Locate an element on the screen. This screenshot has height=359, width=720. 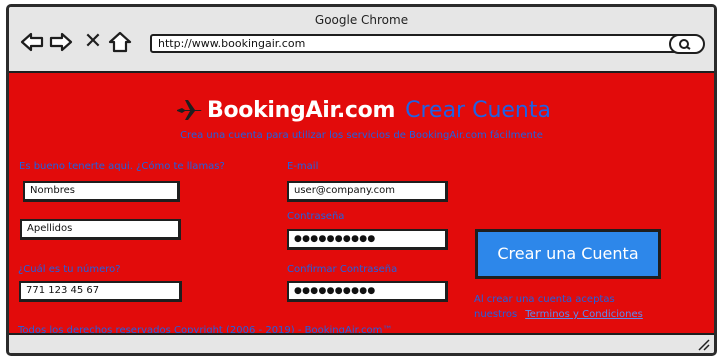
url-bar: http://www.bookingair.com is located at coordinates (420, 43).